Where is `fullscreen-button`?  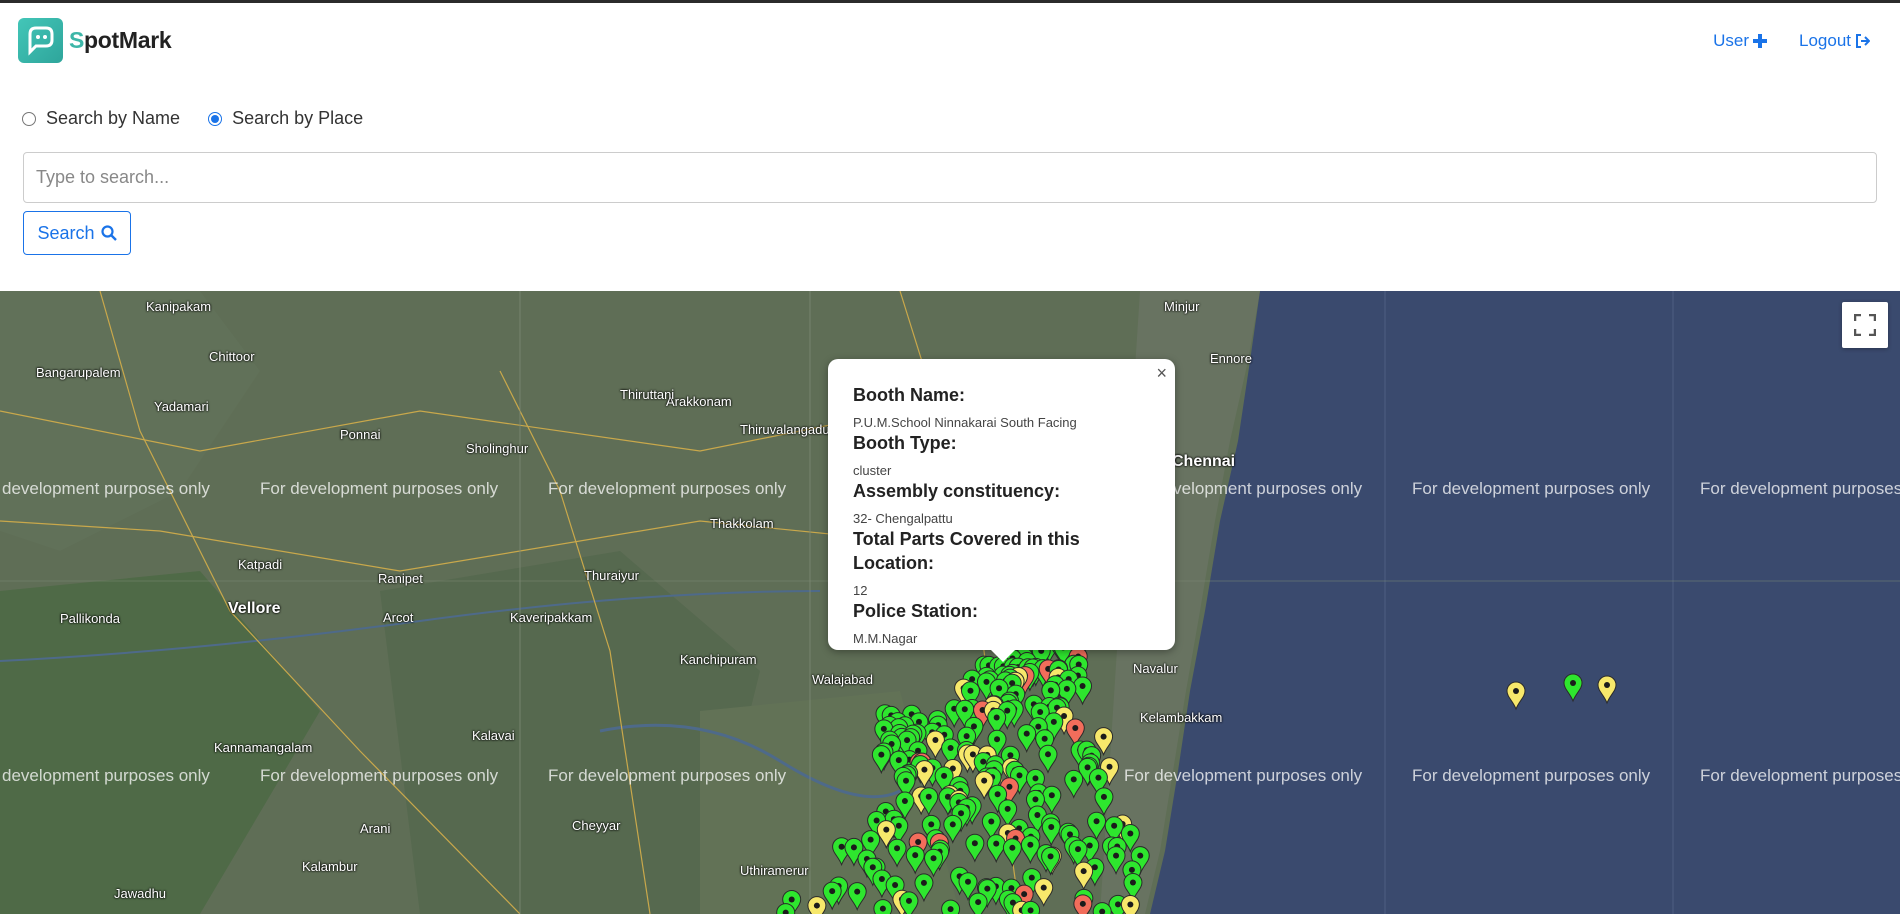 fullscreen-button is located at coordinates (1865, 325).